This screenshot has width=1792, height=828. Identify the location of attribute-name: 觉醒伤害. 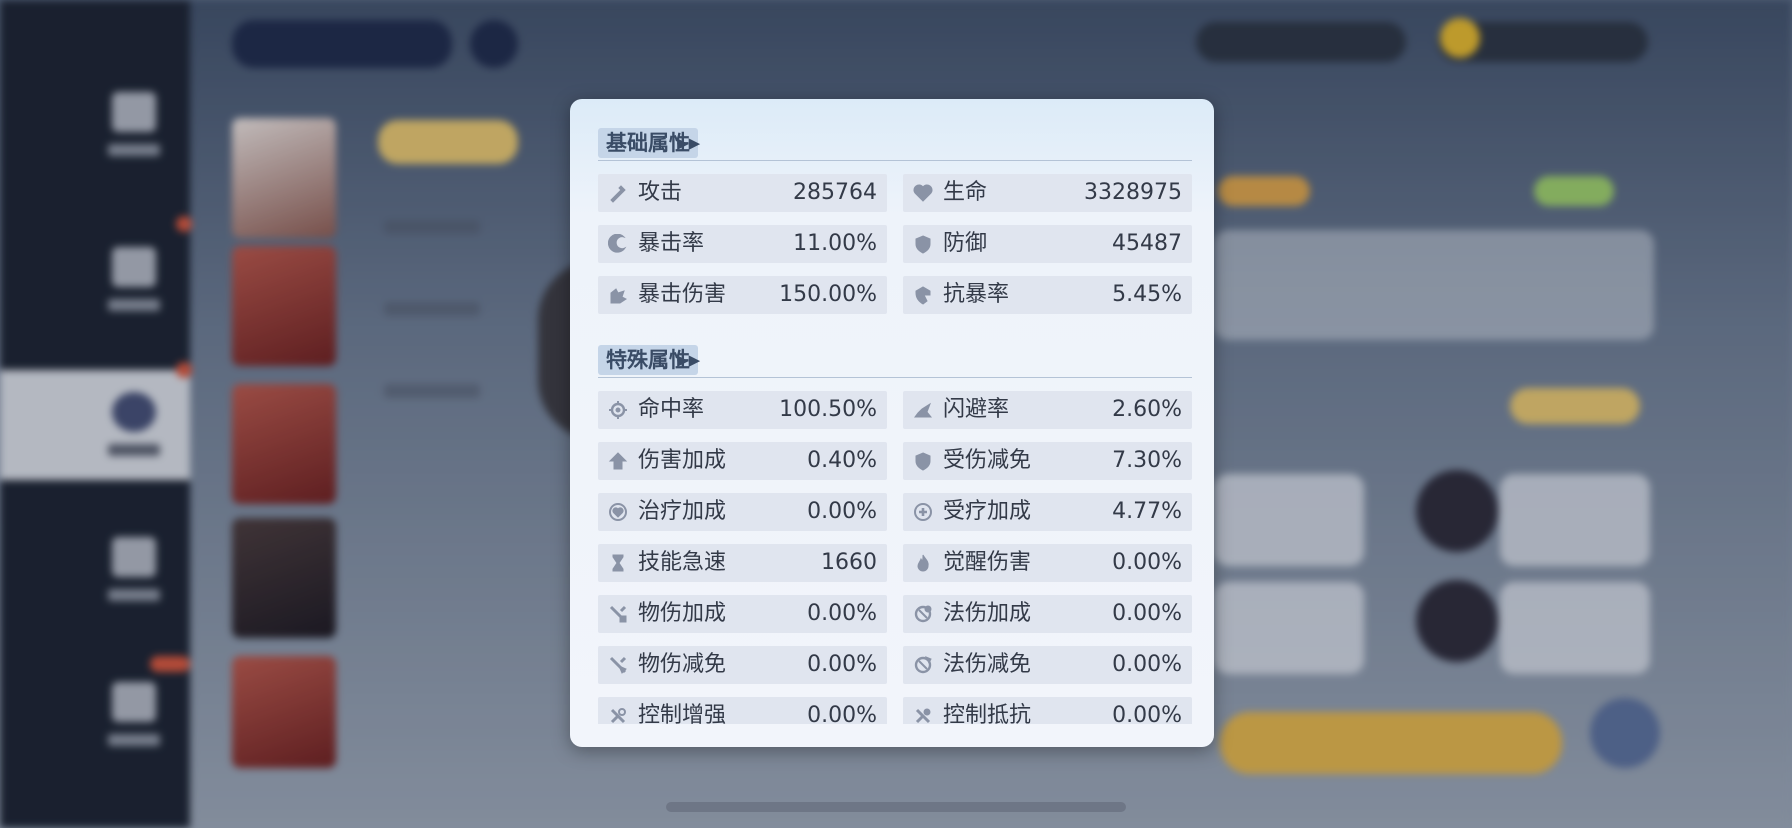
(987, 562).